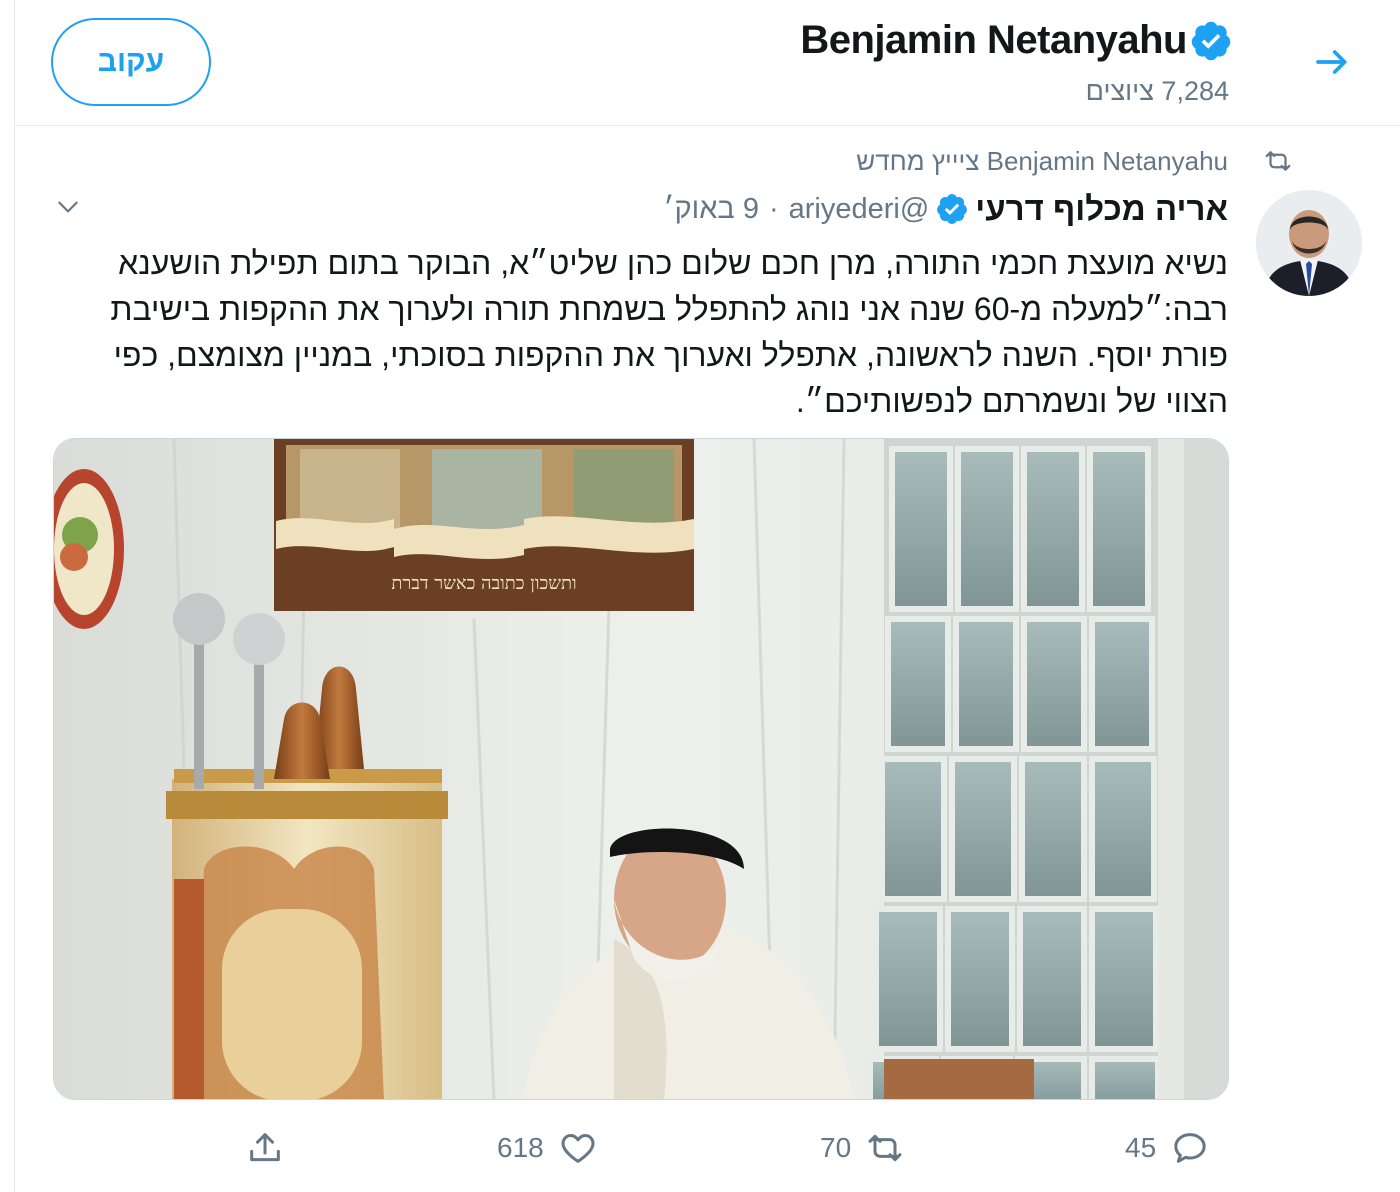  I want to click on tweet-header: אריה מכלוף דרעי @ariyederi · 9 באוק׳, so click(945, 209).